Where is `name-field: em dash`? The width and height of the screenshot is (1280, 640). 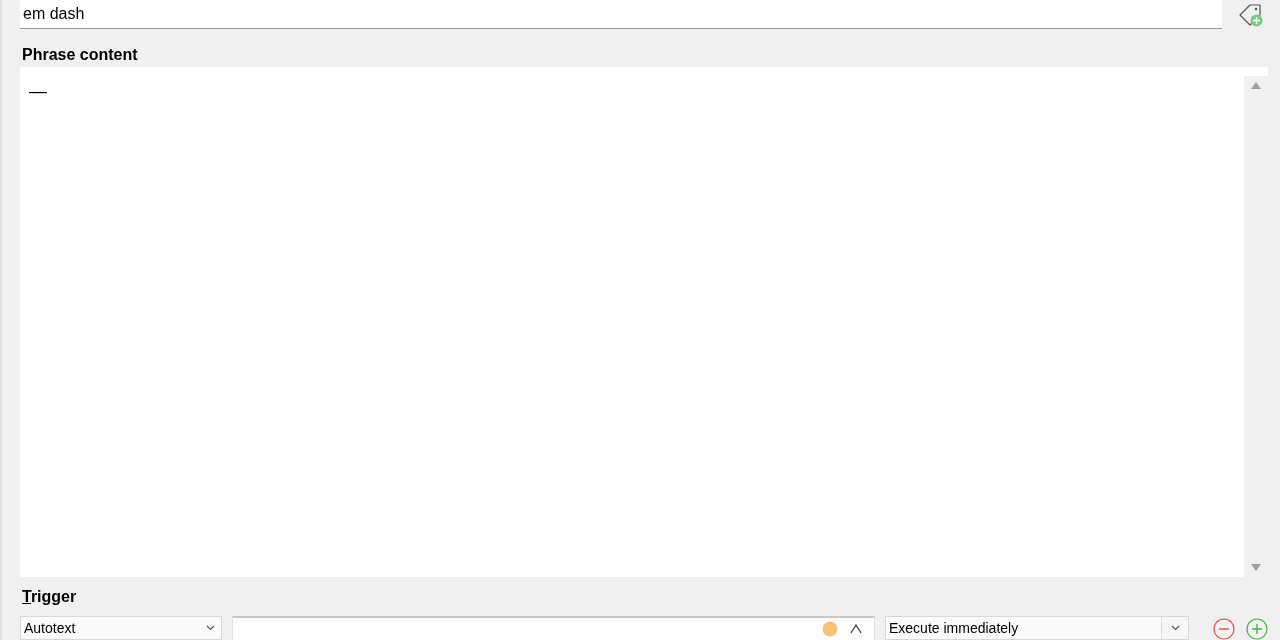
name-field: em dash is located at coordinates (621, 15).